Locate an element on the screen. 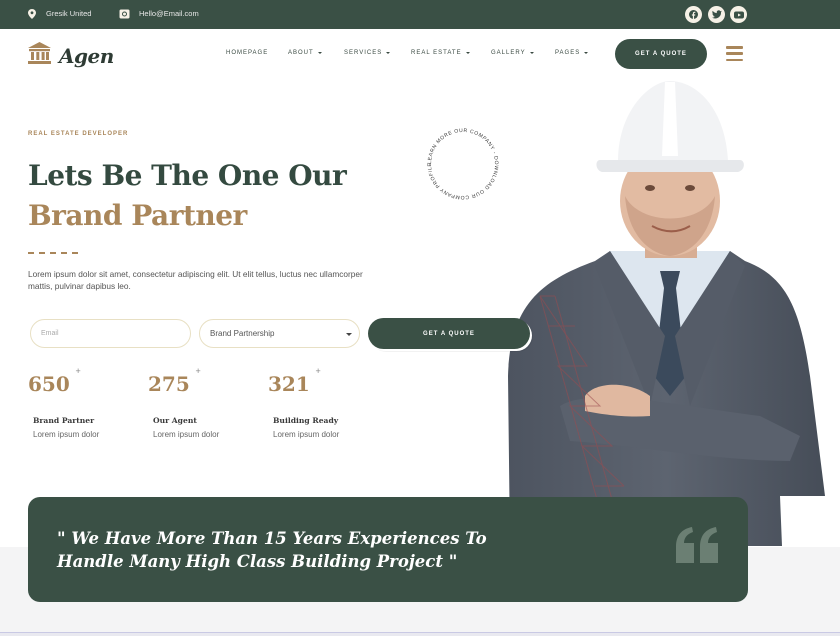  page-bottom-edge is located at coordinates (420, 634).